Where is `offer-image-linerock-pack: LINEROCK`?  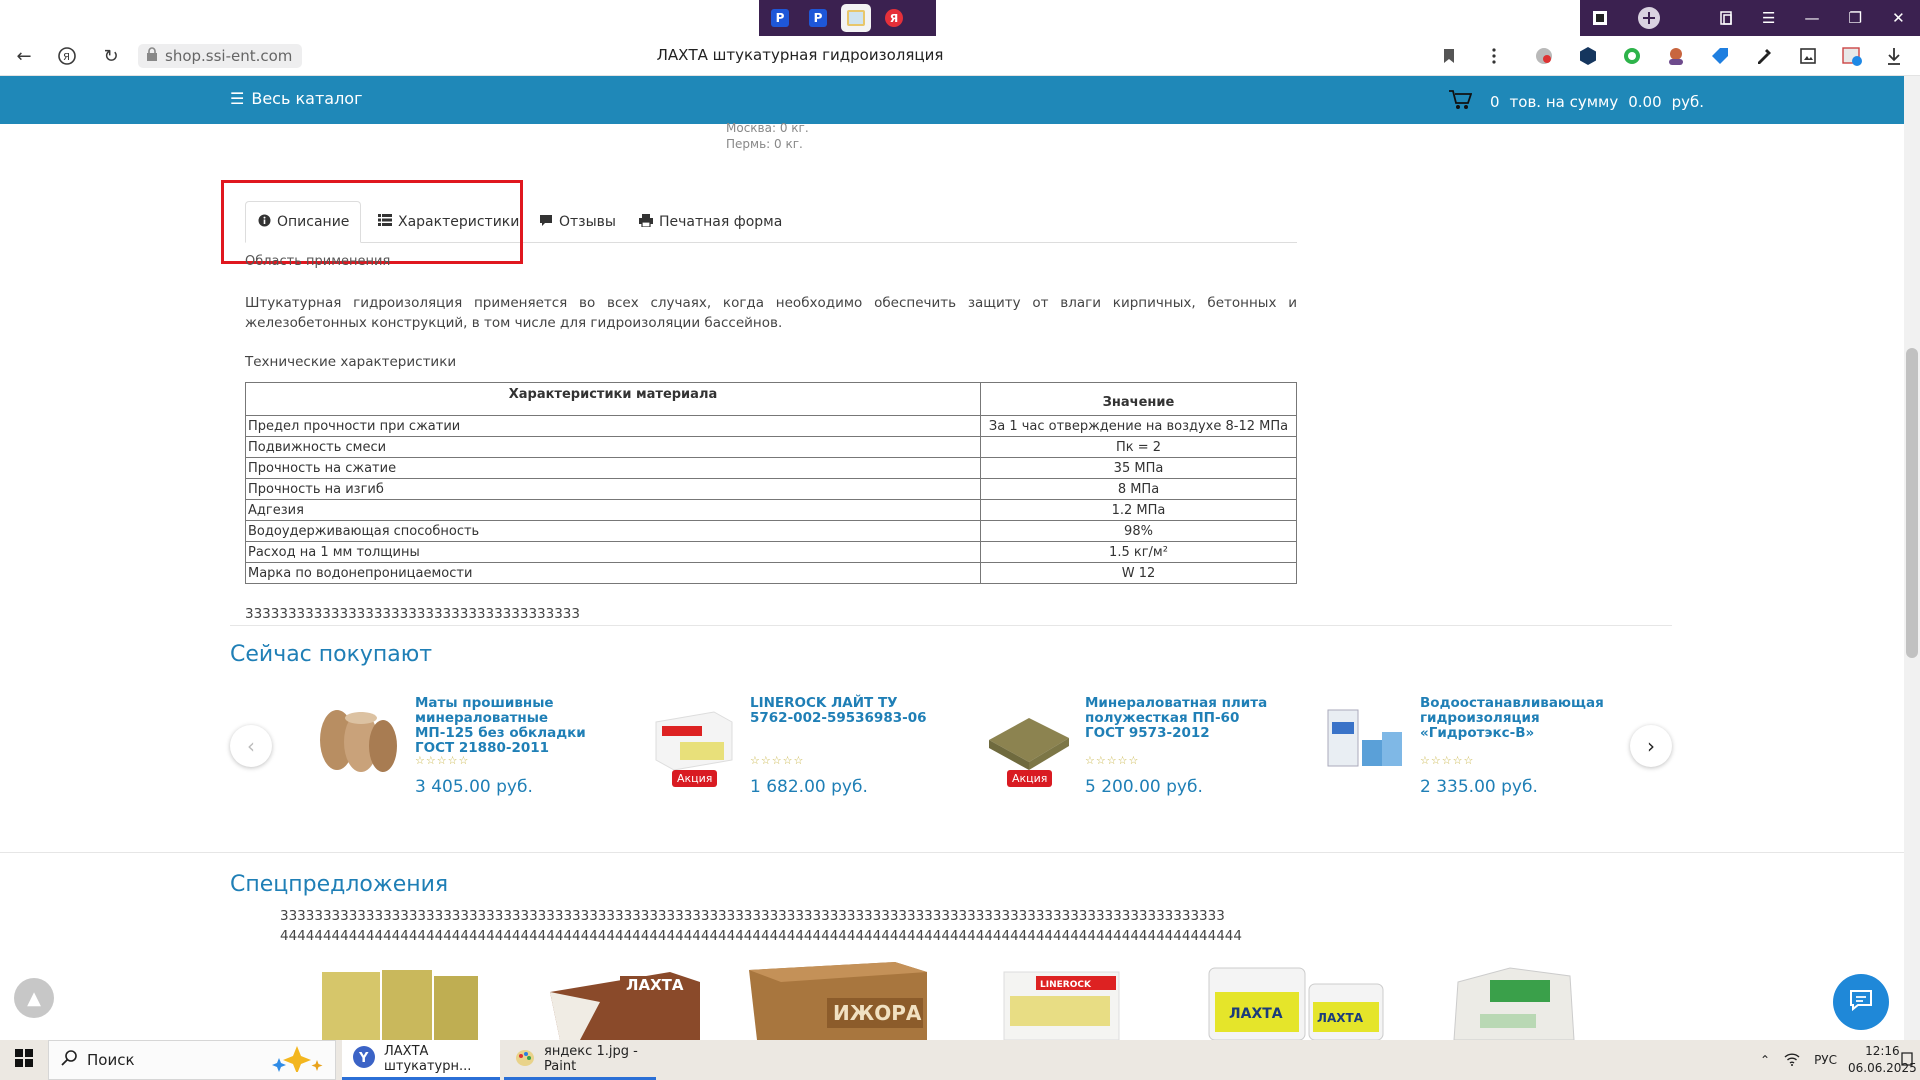 offer-image-linerock-pack: LINEROCK is located at coordinates (1062, 1001).